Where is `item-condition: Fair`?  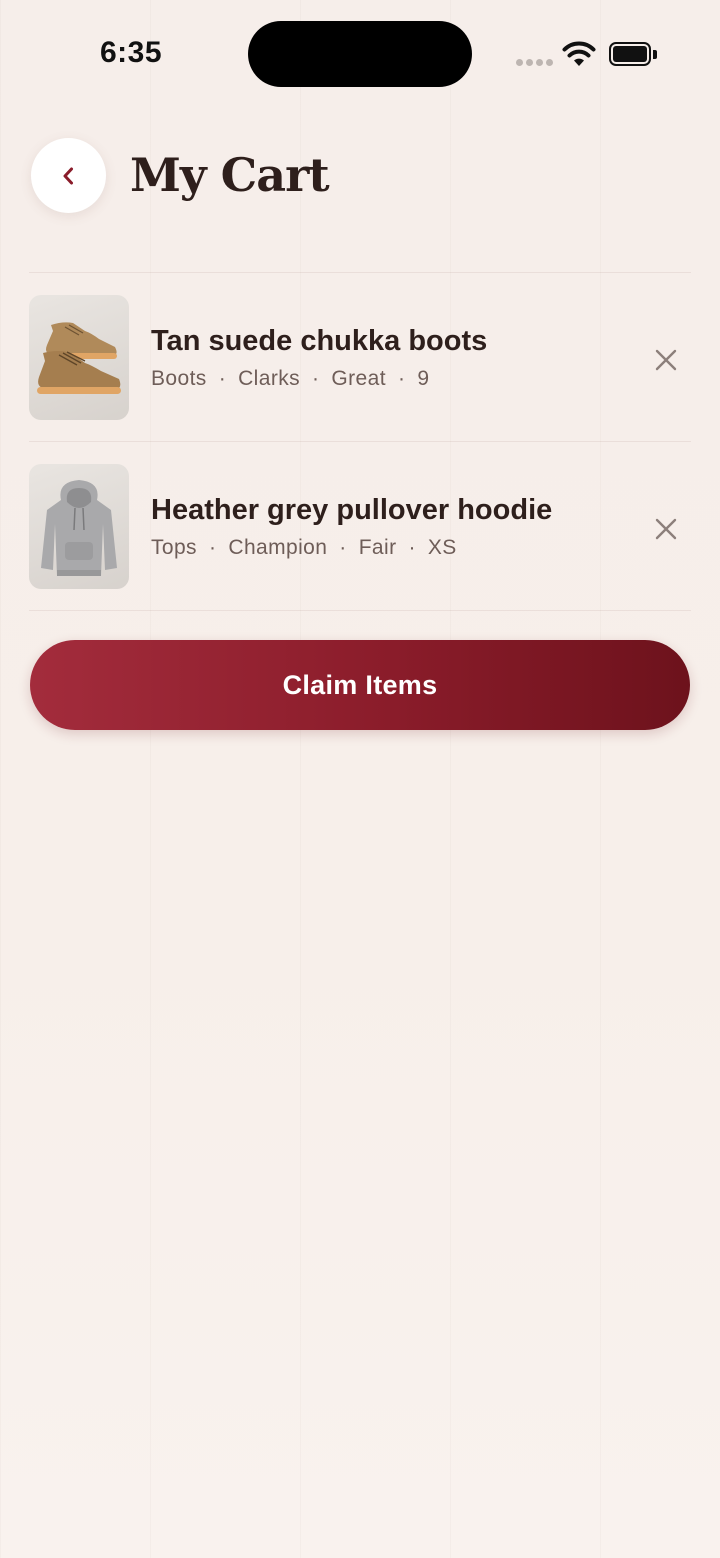 item-condition: Fair is located at coordinates (377, 547).